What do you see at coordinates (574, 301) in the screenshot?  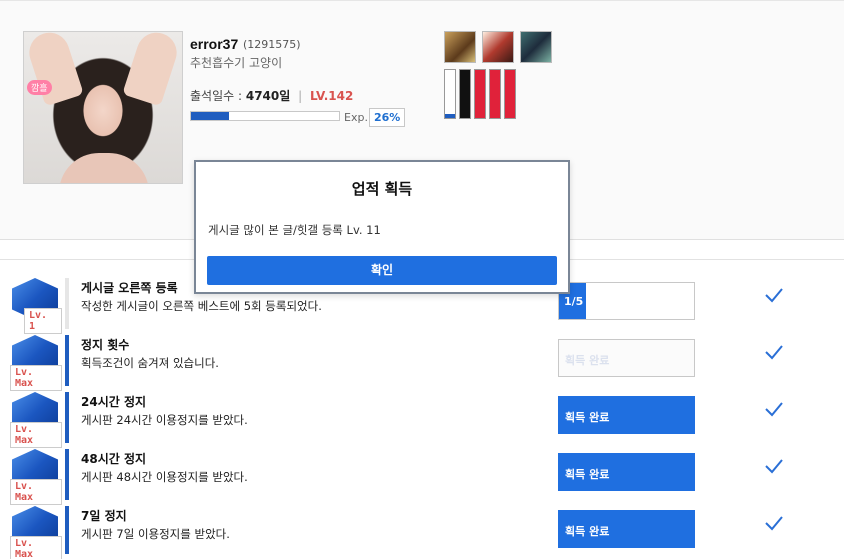 I see `achievement-progress-text: 1/5` at bounding box center [574, 301].